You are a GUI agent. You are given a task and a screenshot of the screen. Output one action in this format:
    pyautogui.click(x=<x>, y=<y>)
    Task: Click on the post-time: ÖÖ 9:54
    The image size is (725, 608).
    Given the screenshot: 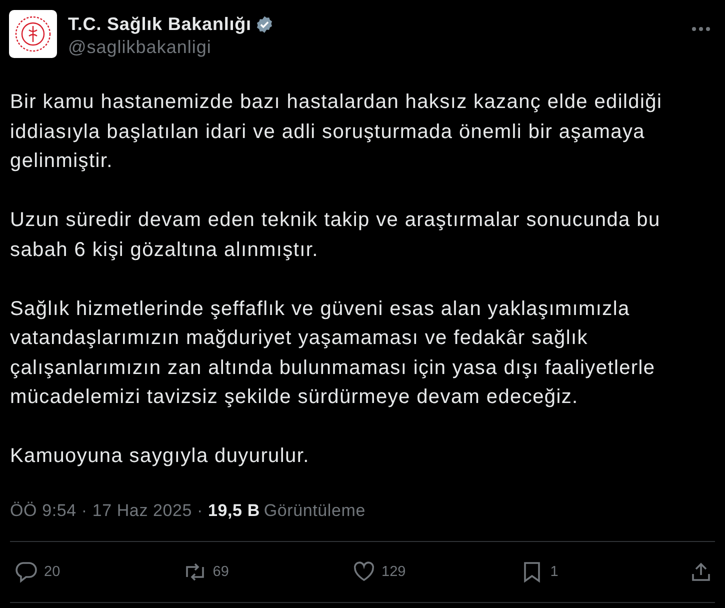 What is the action you would take?
    pyautogui.click(x=43, y=511)
    